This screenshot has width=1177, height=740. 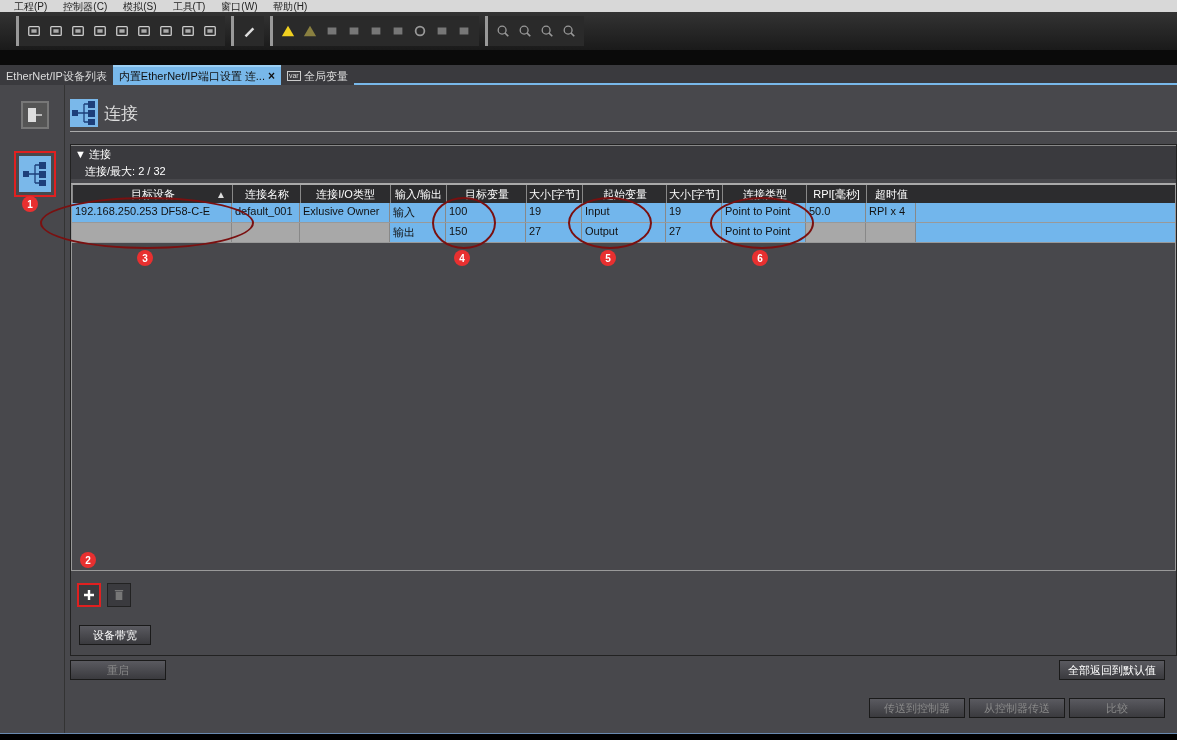 I want to click on warning-icon, so click(x=288, y=31).